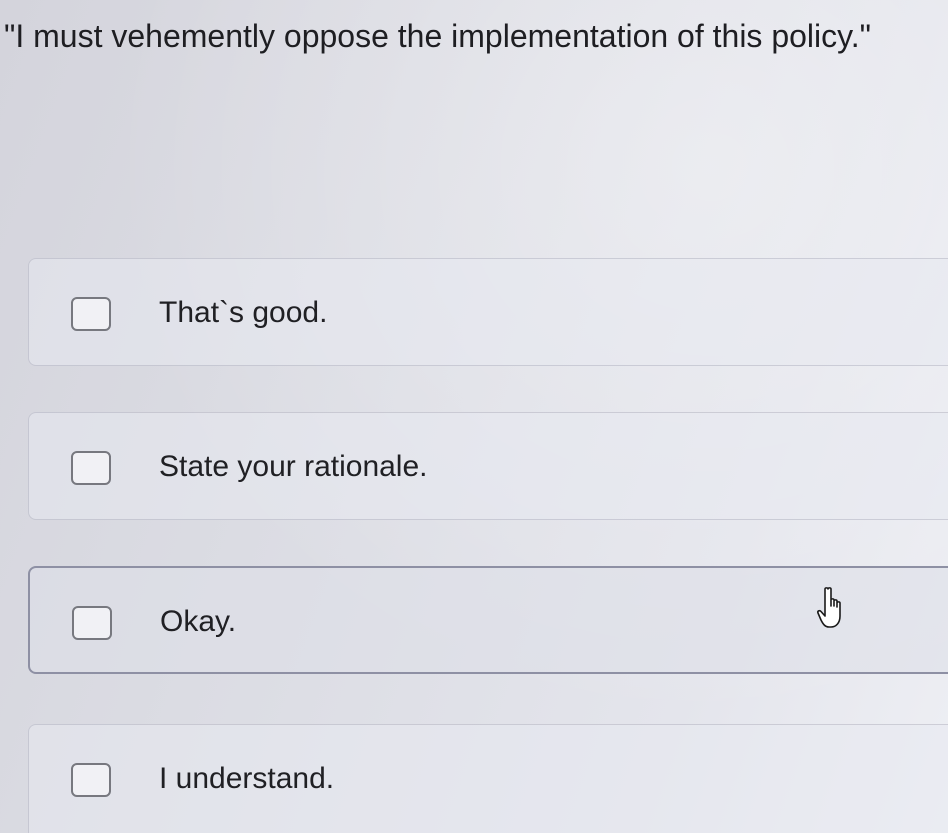 This screenshot has height=833, width=948. What do you see at coordinates (488, 466) in the screenshot?
I see `option-state-your-rationale: State your rationale.` at bounding box center [488, 466].